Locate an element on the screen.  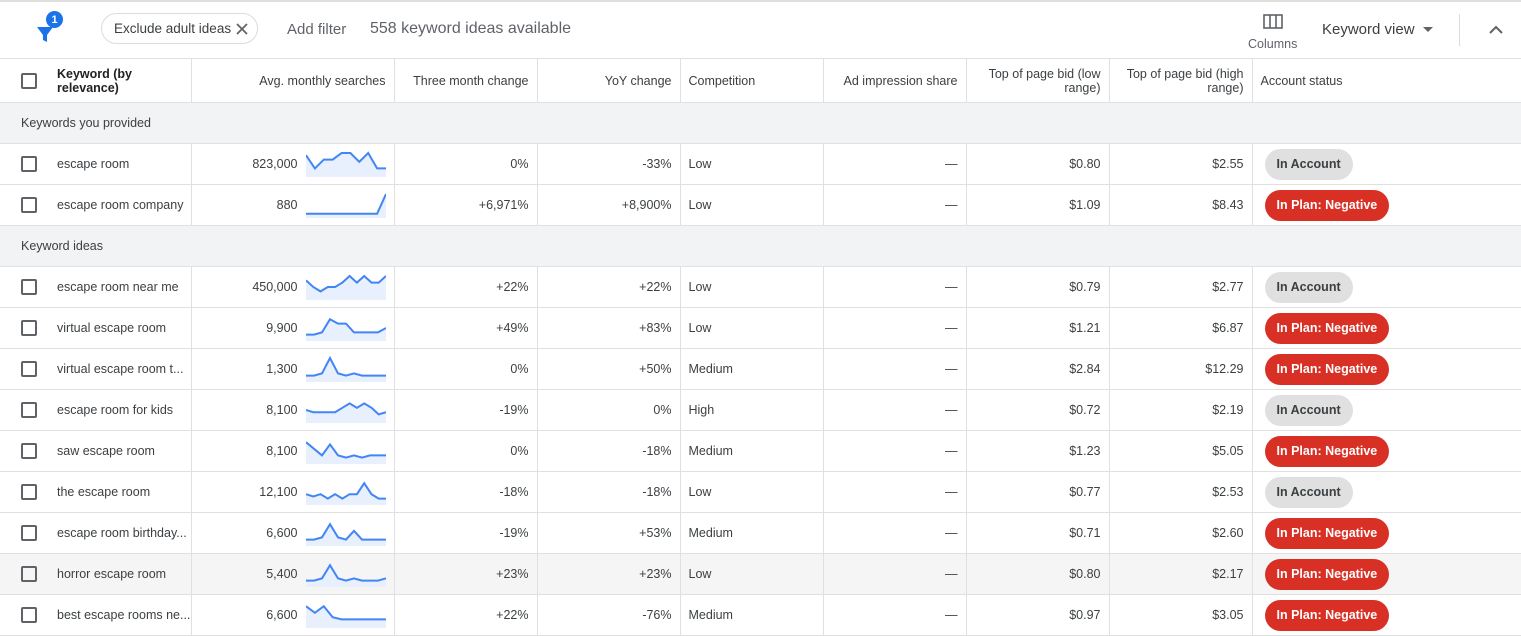
columns-button: Columns is located at coordinates (1273, 31).